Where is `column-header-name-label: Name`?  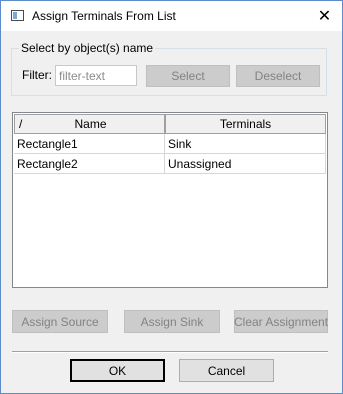
column-header-name-label: Name is located at coordinates (90, 124).